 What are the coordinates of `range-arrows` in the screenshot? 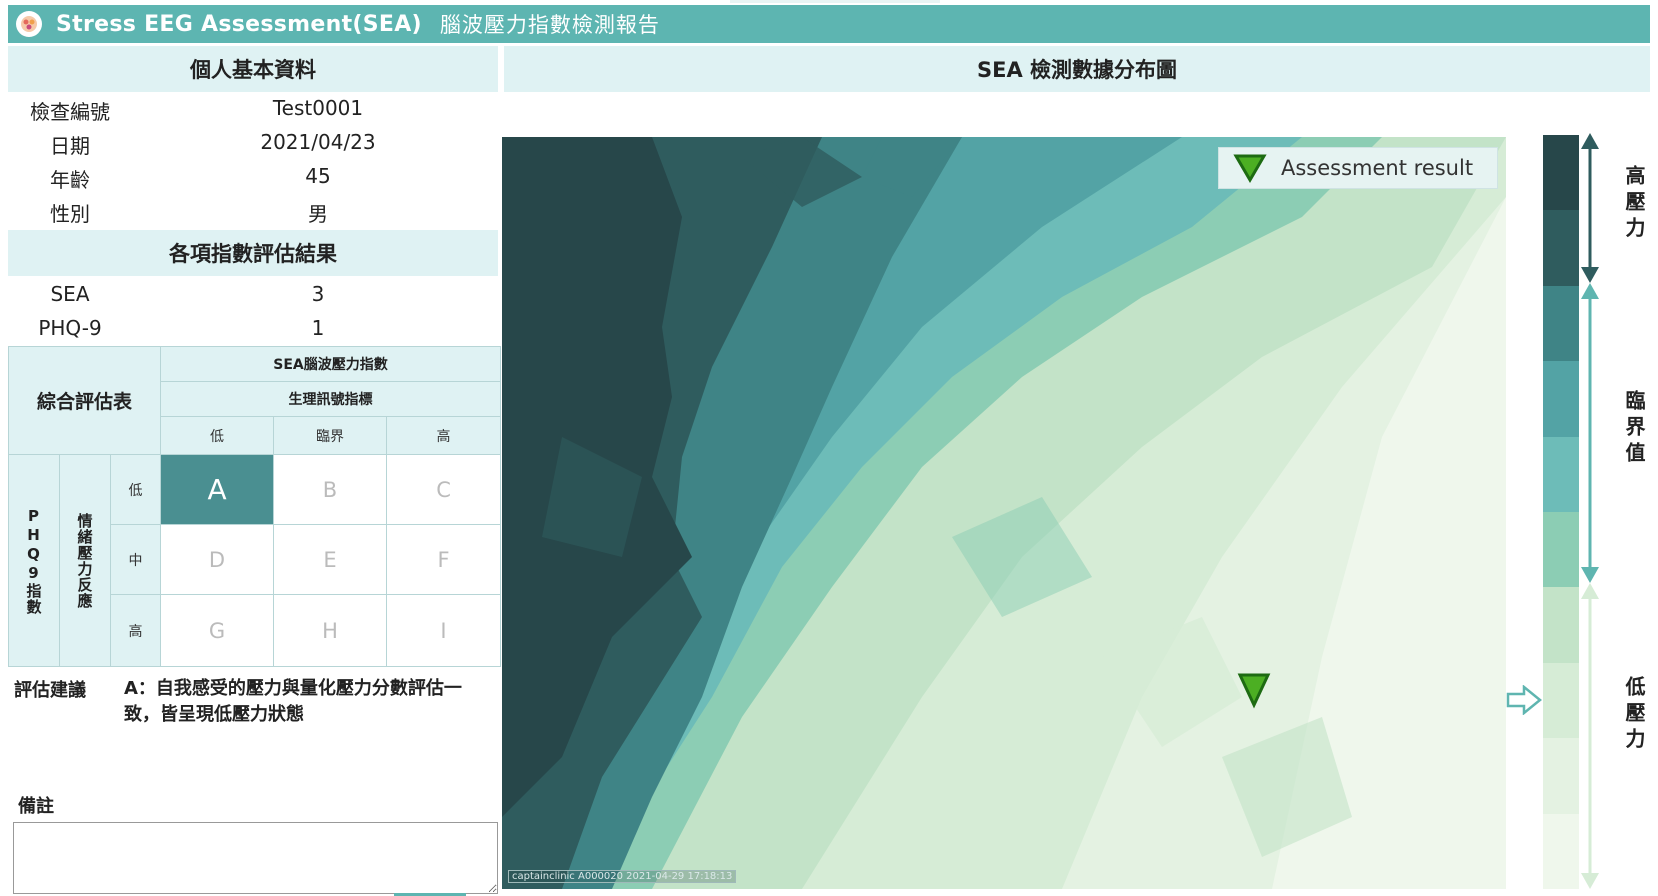 It's located at (1590, 511).